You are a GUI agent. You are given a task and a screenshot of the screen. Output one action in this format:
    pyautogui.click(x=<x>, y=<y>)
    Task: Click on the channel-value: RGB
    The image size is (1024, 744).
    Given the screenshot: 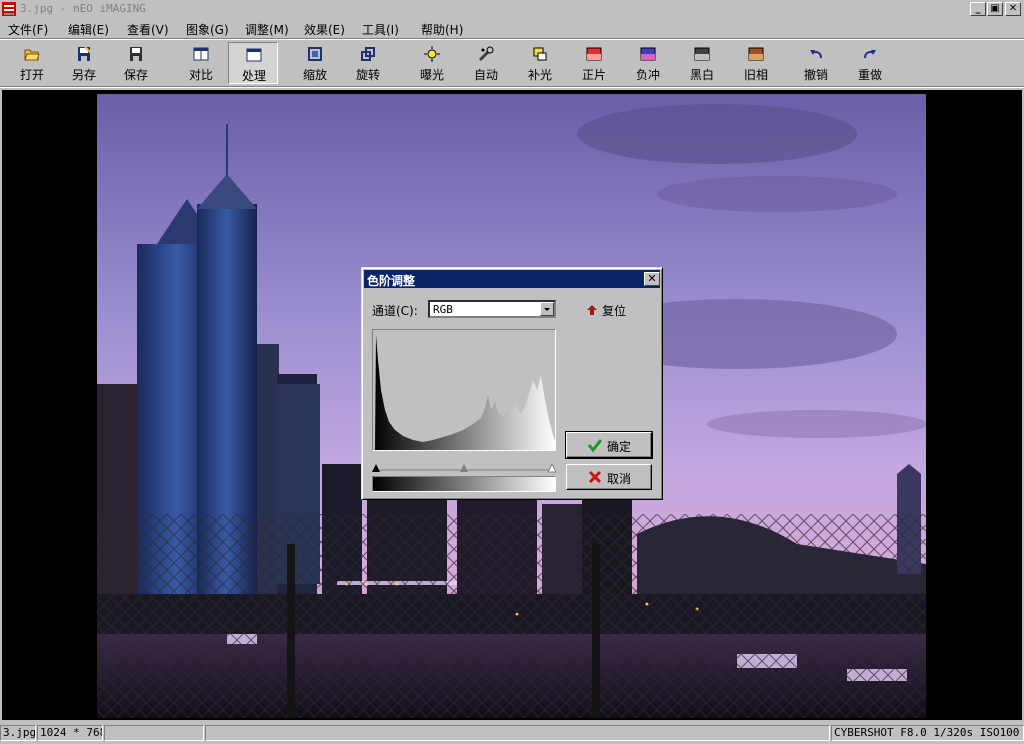 What is the action you would take?
    pyautogui.click(x=443, y=309)
    